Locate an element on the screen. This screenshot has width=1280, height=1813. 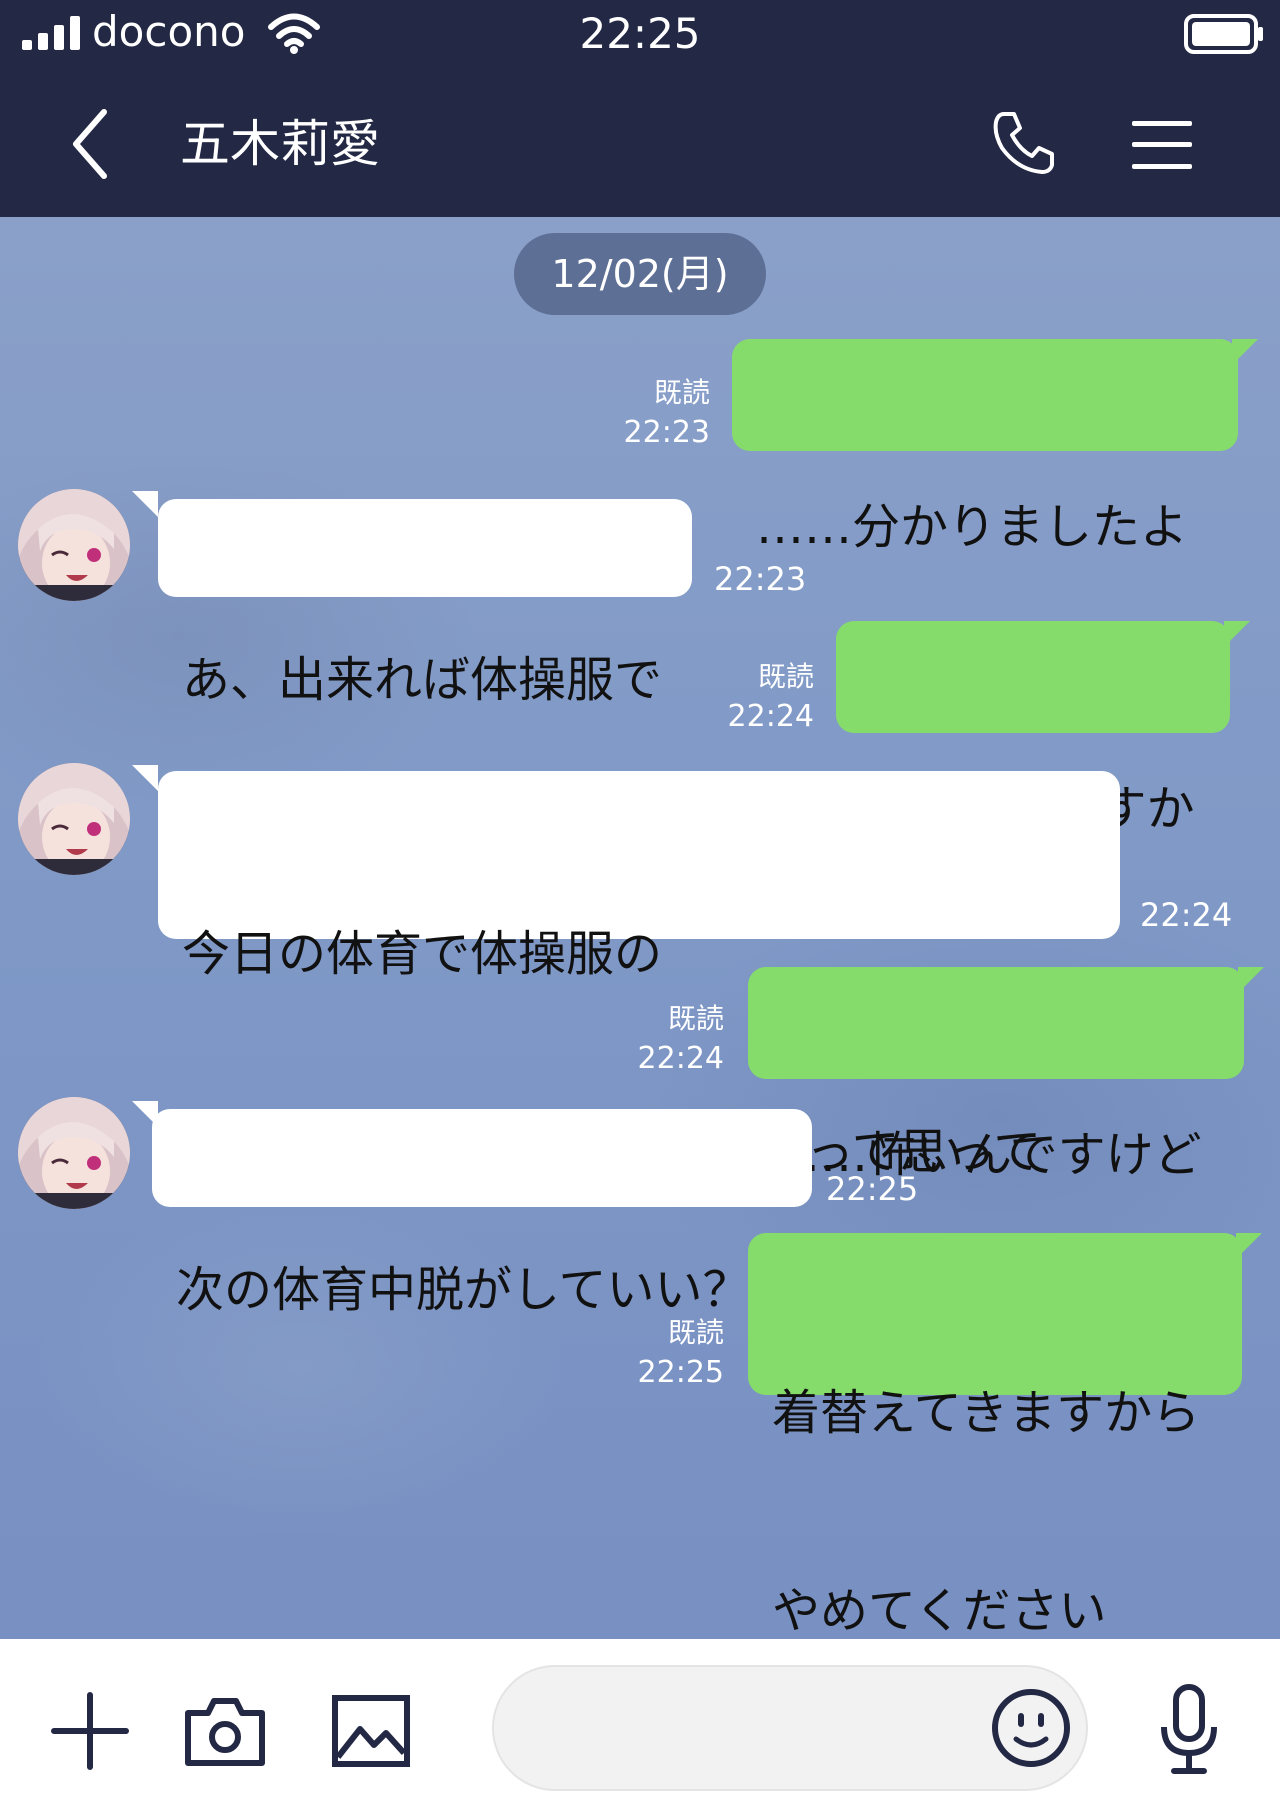
message-text: やめてください is located at coordinates (939, 1611).